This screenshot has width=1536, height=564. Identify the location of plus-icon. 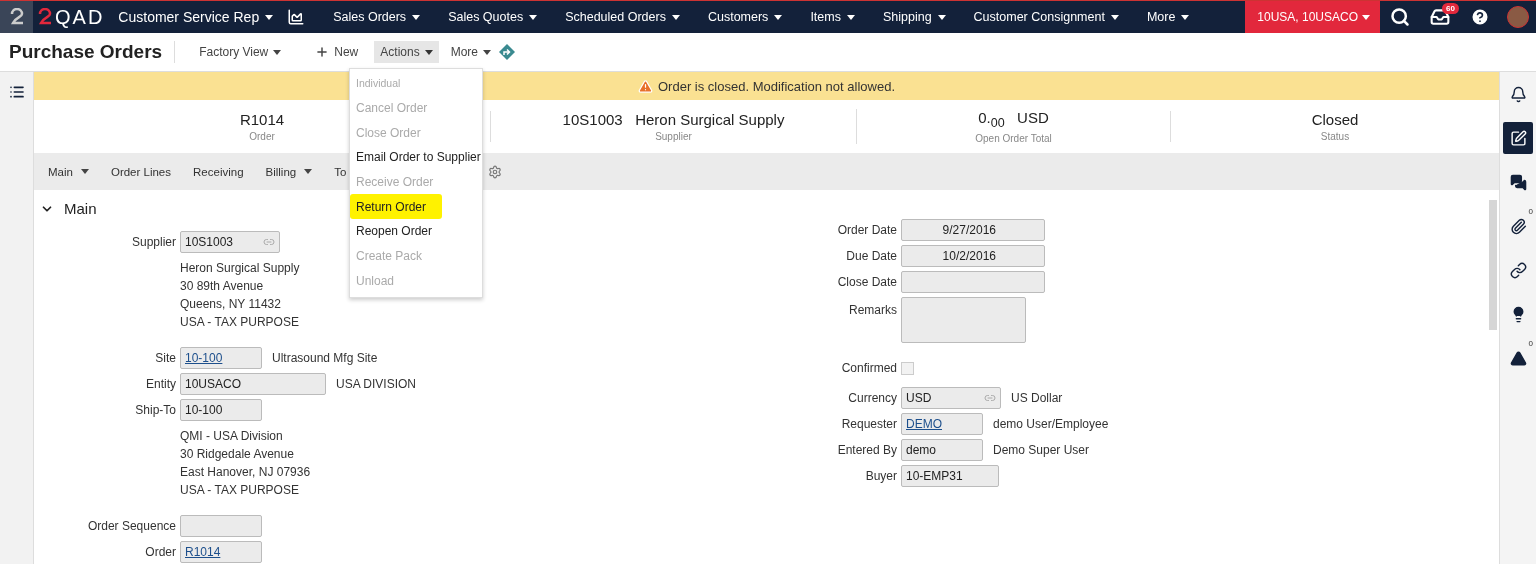
(322, 52).